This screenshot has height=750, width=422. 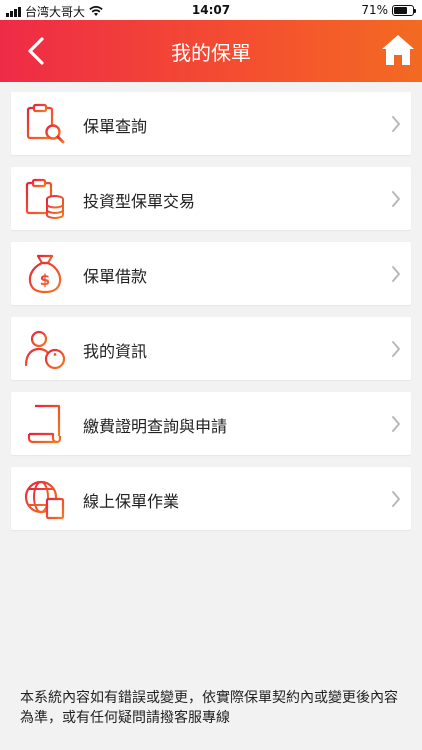 What do you see at coordinates (44, 500) in the screenshot?
I see `globe-document-icon` at bounding box center [44, 500].